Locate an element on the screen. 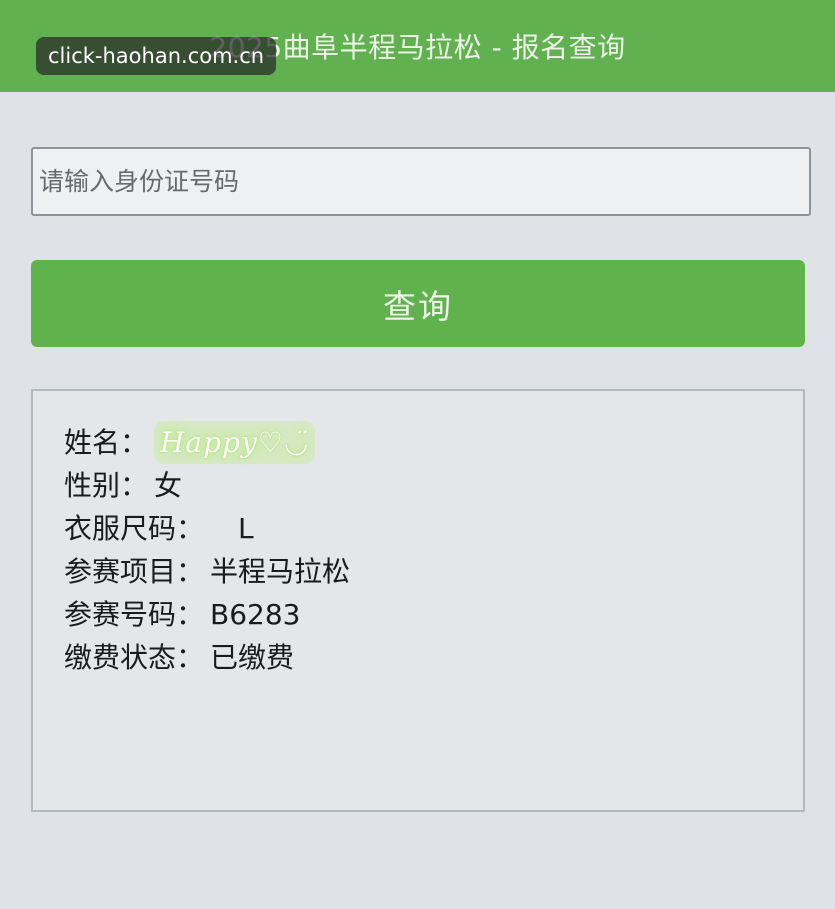 This screenshot has width=835, height=909. event-value: 半程马拉松 is located at coordinates (280, 571).